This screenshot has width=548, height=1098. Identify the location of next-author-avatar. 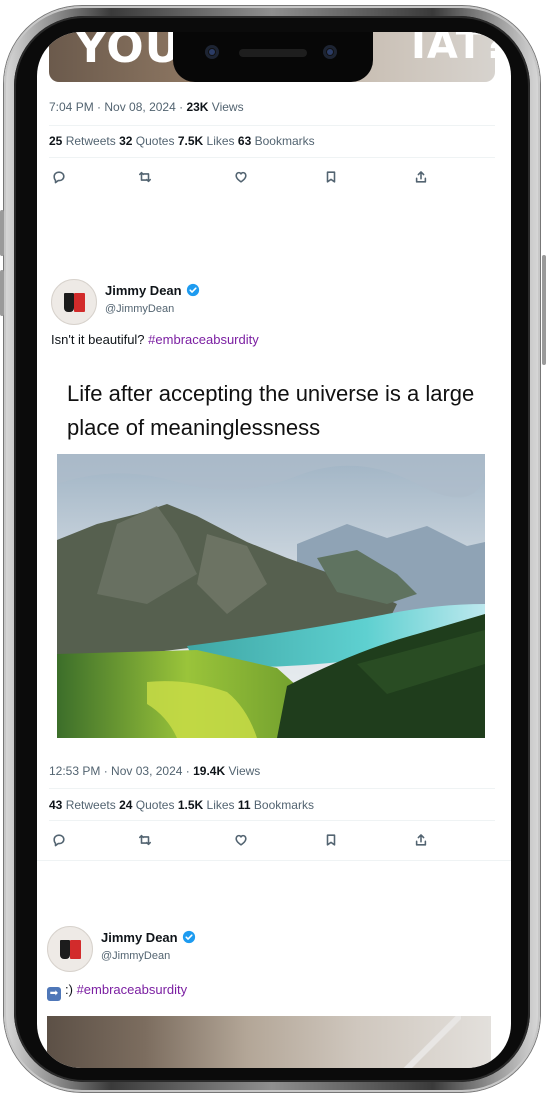
(70, 949).